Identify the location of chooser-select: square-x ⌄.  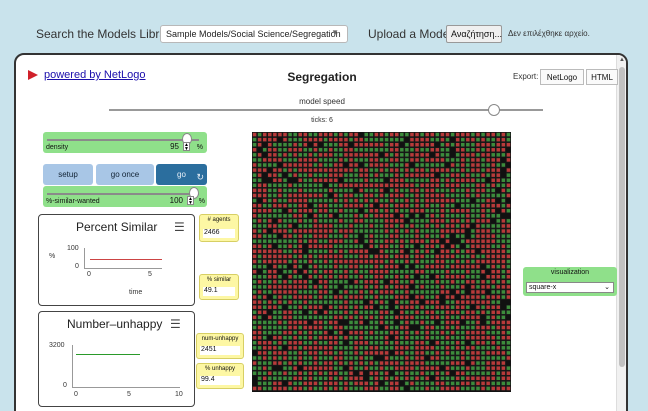
(570, 287).